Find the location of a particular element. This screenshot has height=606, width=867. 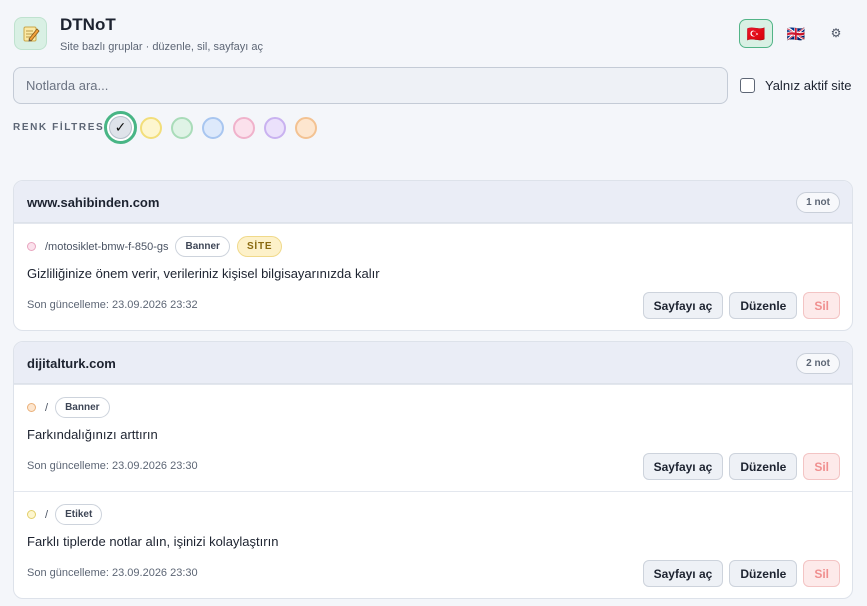

active-only-label: Yalnız aktif site is located at coordinates (808, 85).